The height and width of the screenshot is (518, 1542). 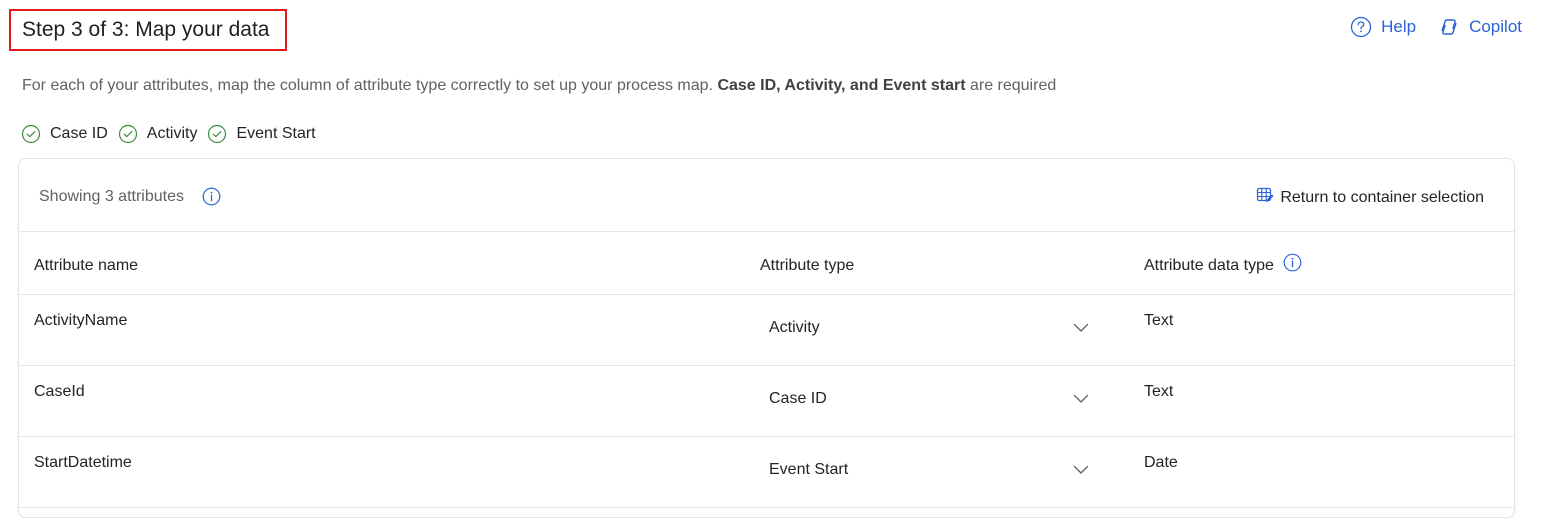 I want to click on column-header-attribute-type: Attribute type, so click(x=807, y=266).